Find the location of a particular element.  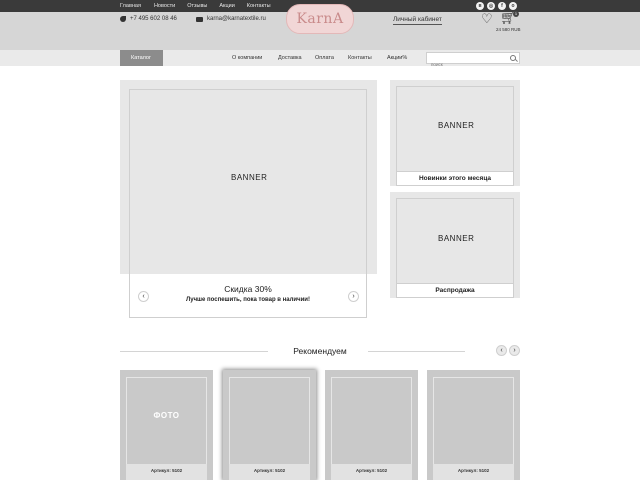

facebook-icon: f is located at coordinates (502, 6).